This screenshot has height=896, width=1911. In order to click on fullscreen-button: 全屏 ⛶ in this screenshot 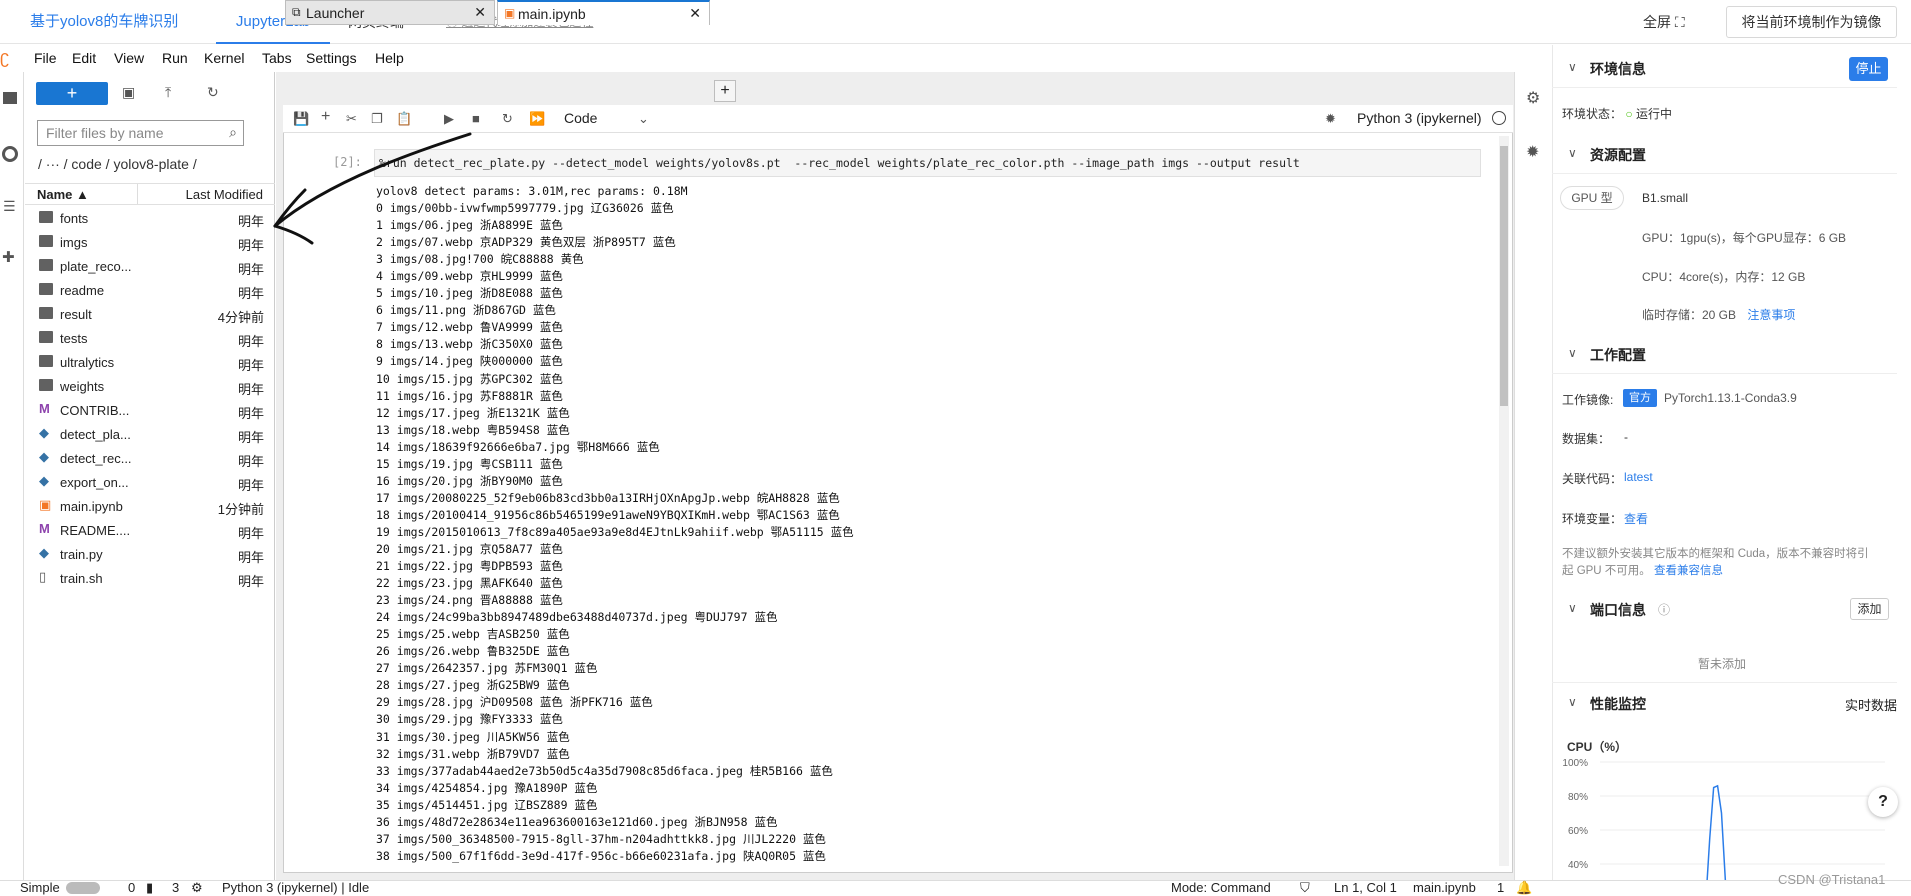, I will do `click(1664, 22)`.